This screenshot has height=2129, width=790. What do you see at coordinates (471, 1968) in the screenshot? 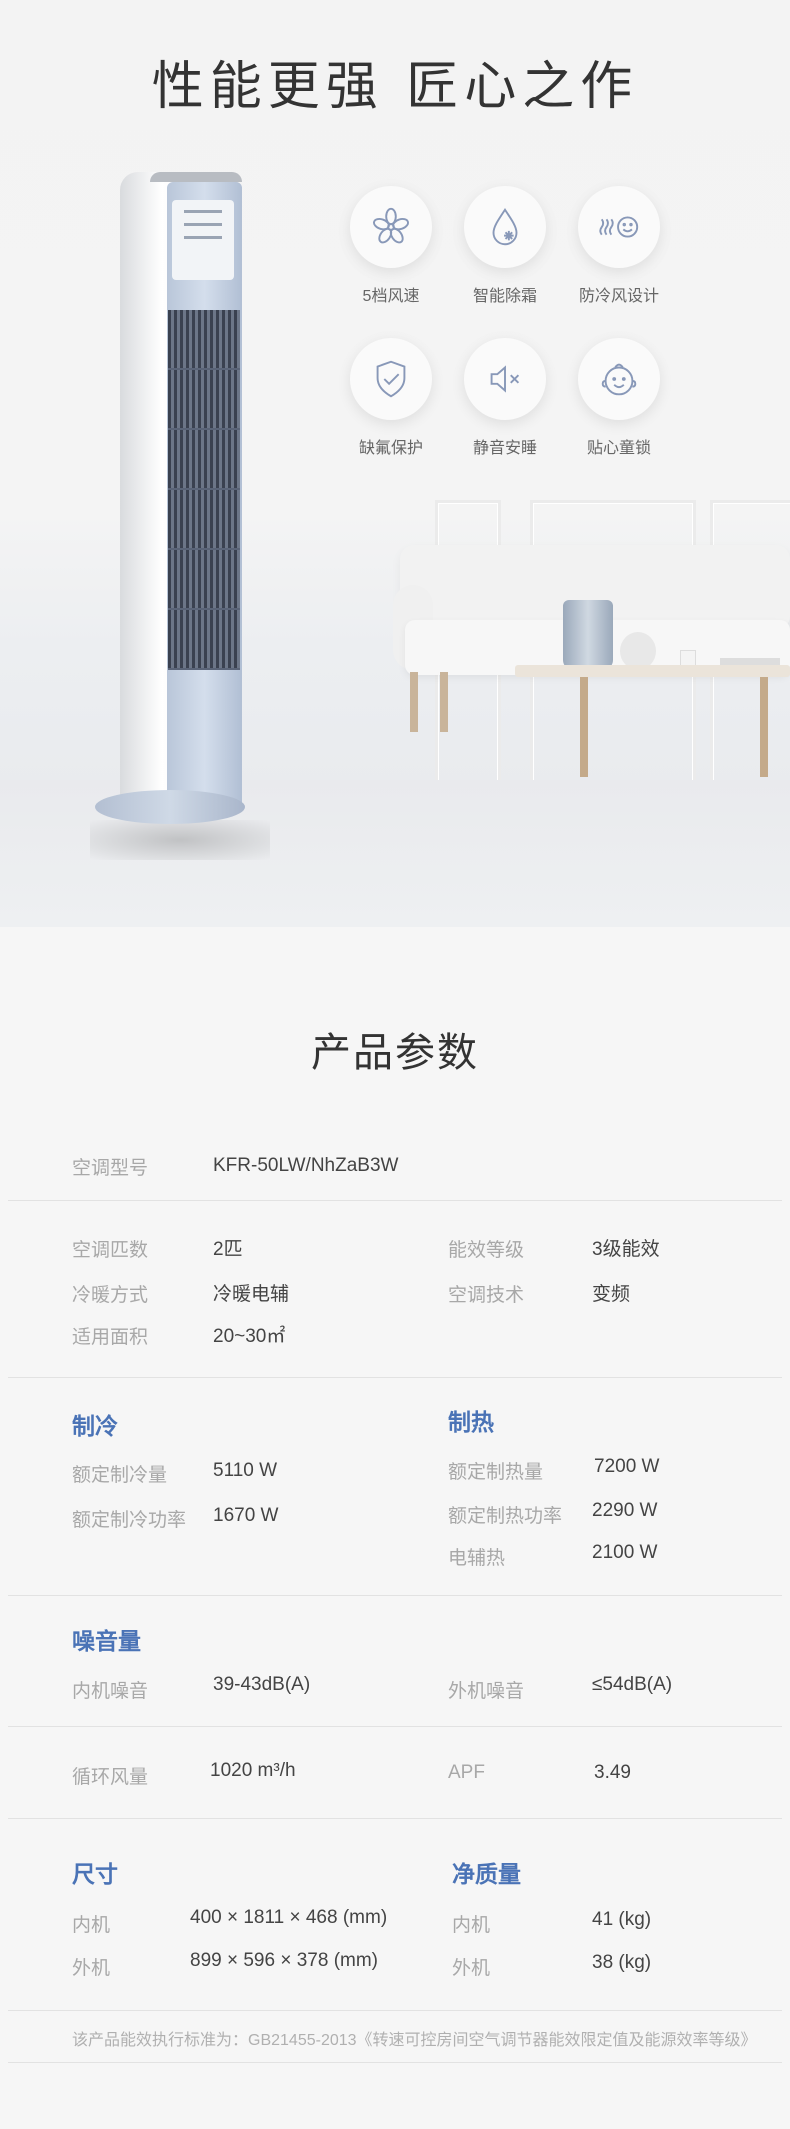
I see `outdoor-weight-label: 外机` at bounding box center [471, 1968].